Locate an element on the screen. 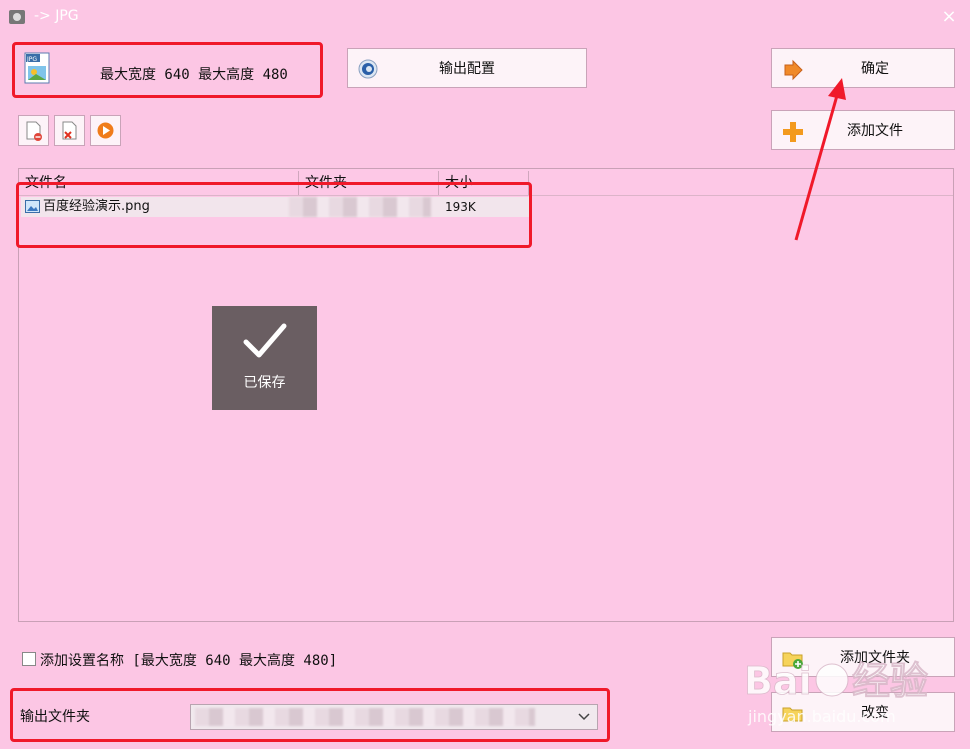 The image size is (970, 749). output-folder-label: 输出文件夹 is located at coordinates (55, 717).